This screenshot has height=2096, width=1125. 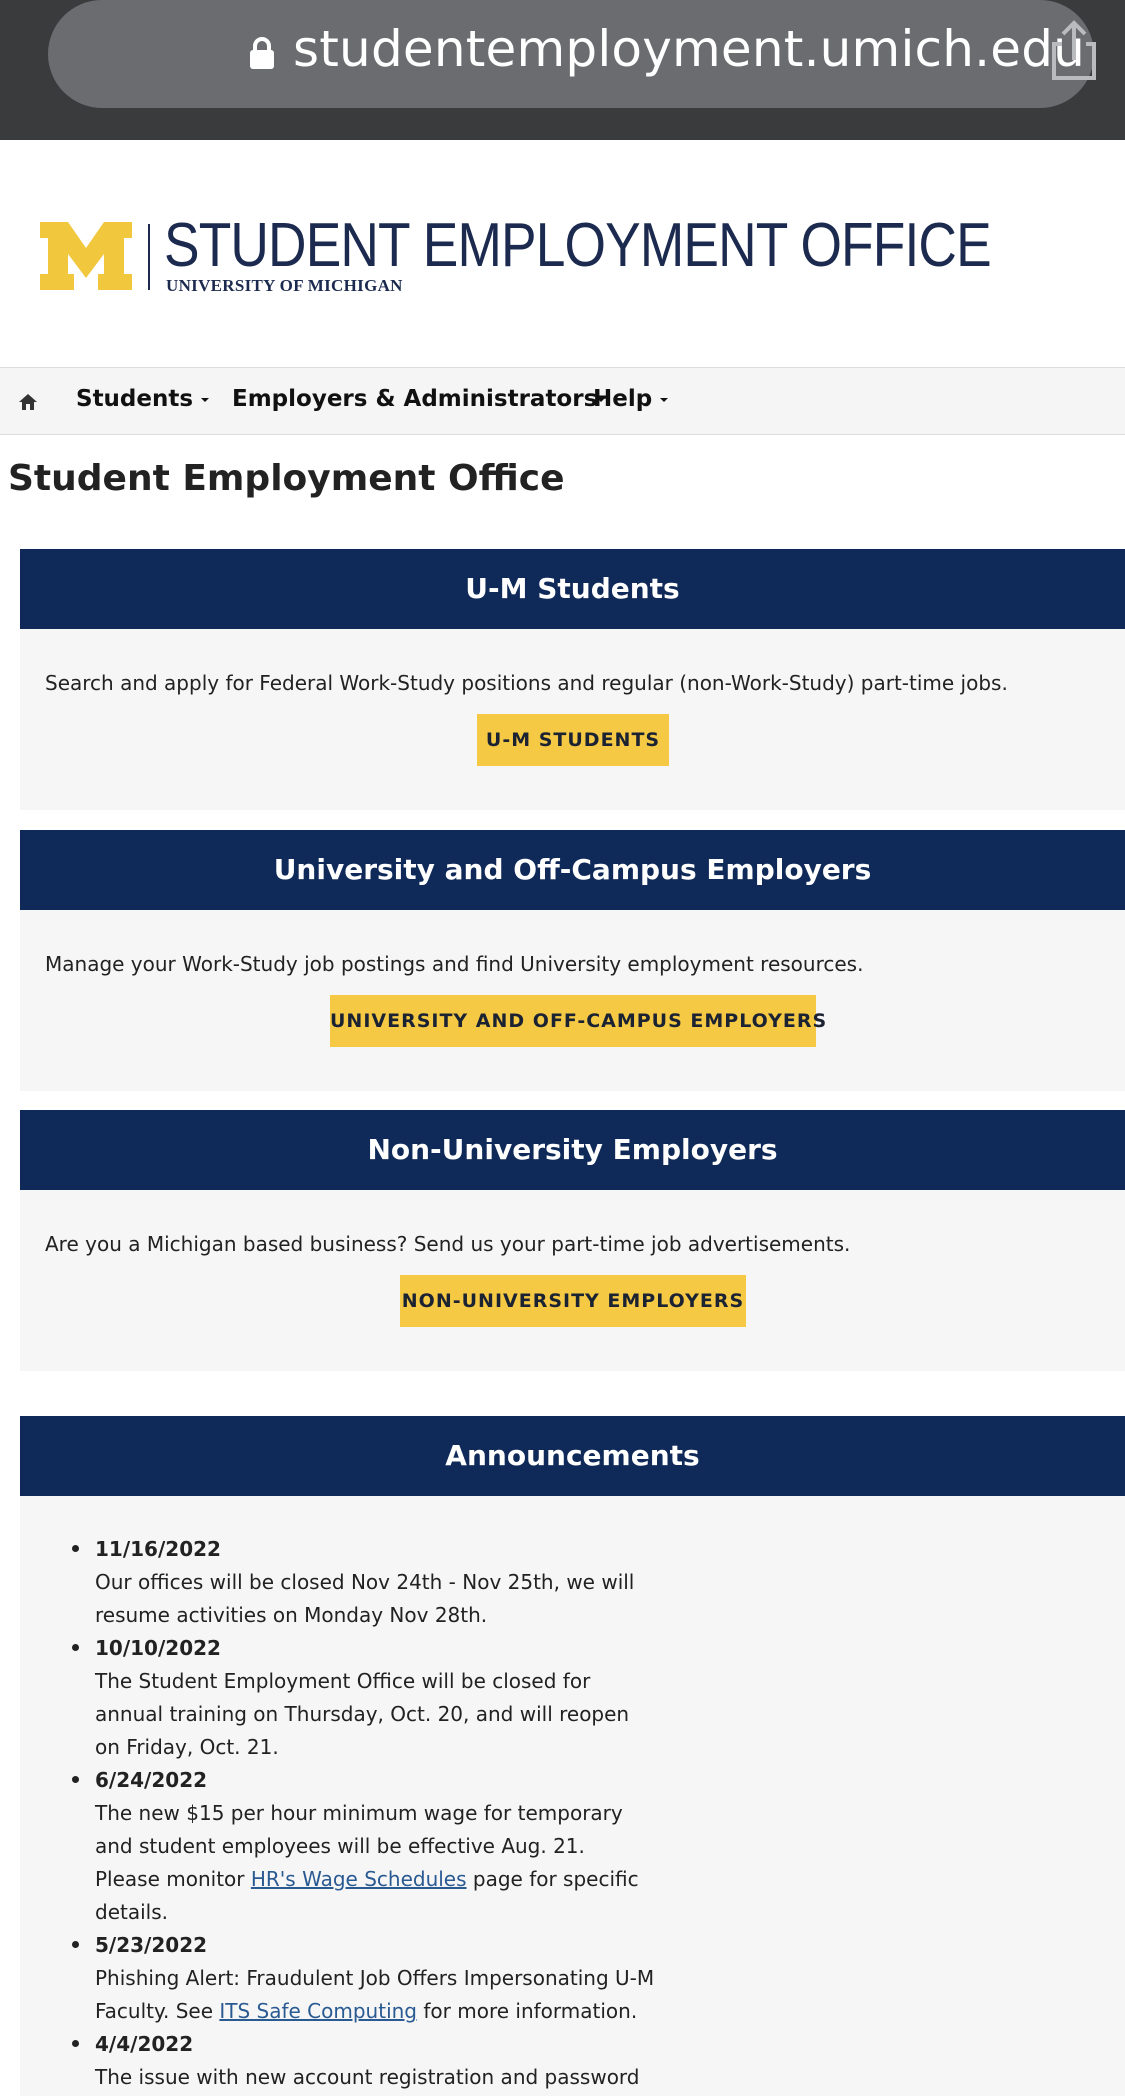 I want to click on lock-icon, so click(x=262, y=53).